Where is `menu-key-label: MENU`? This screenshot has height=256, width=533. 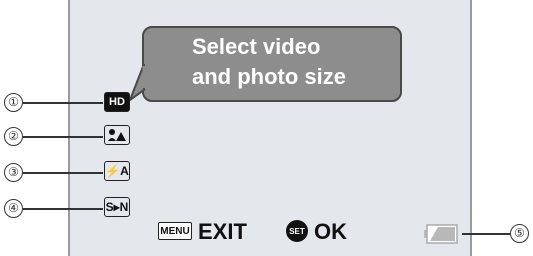
menu-key-label: MENU is located at coordinates (175, 231).